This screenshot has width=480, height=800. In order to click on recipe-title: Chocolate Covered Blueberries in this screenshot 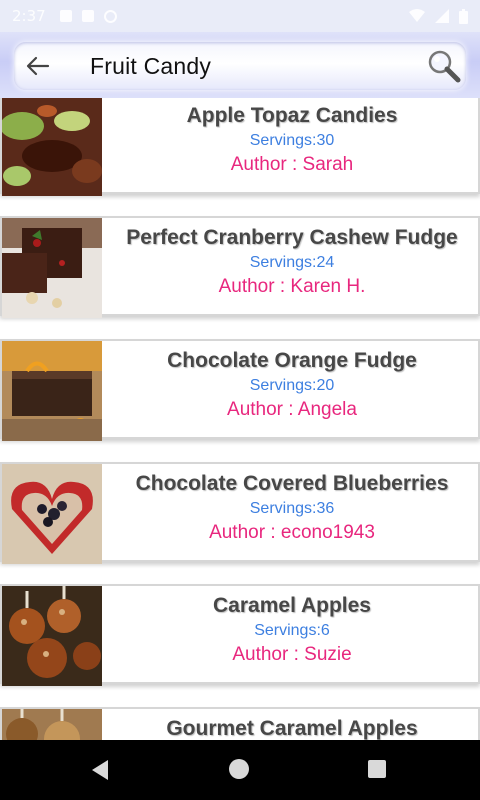, I will do `click(292, 483)`.